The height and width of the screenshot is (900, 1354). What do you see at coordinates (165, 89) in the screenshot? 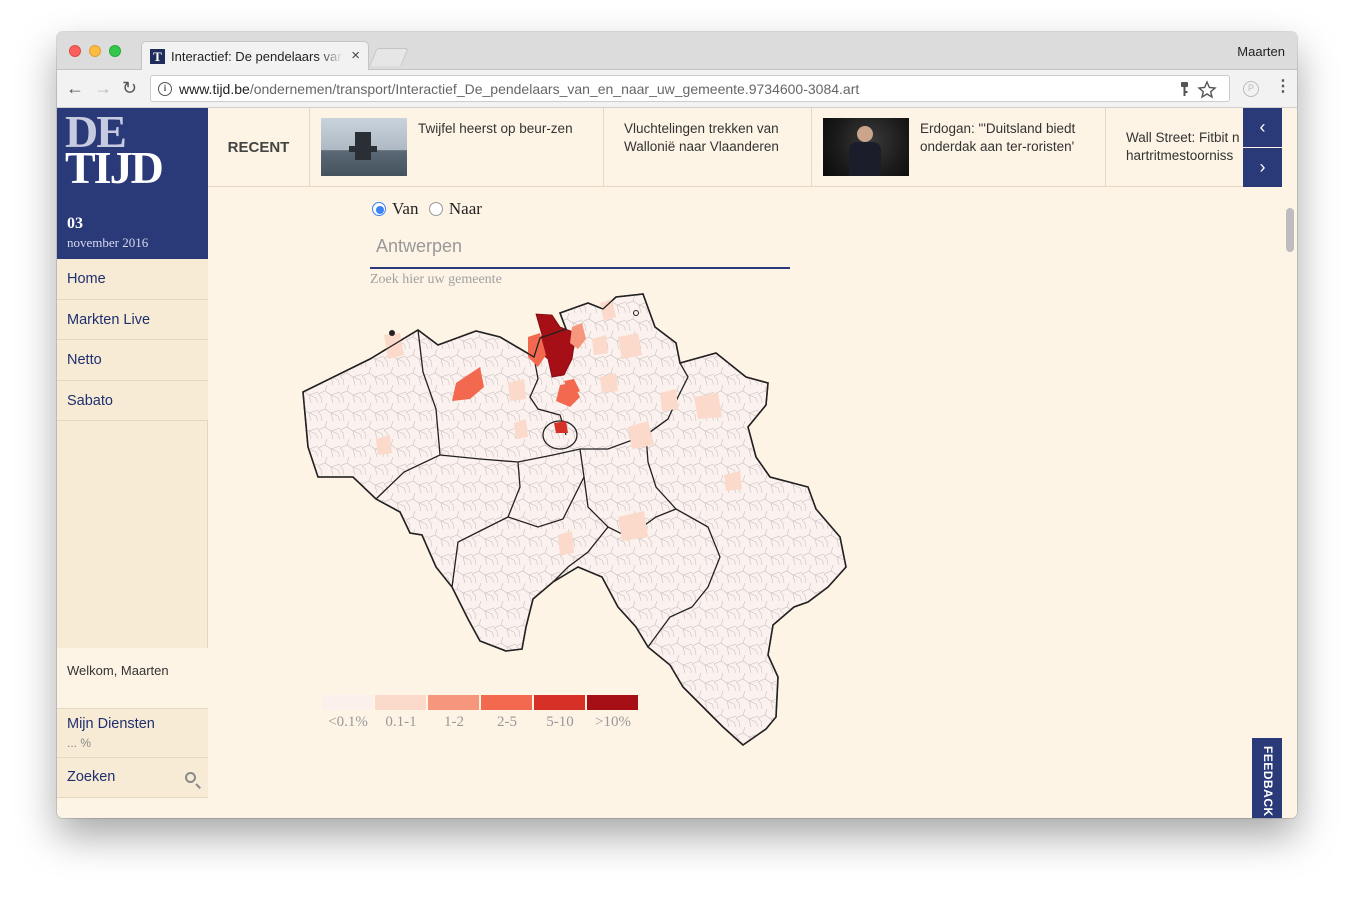
I see `info-icon: i` at bounding box center [165, 89].